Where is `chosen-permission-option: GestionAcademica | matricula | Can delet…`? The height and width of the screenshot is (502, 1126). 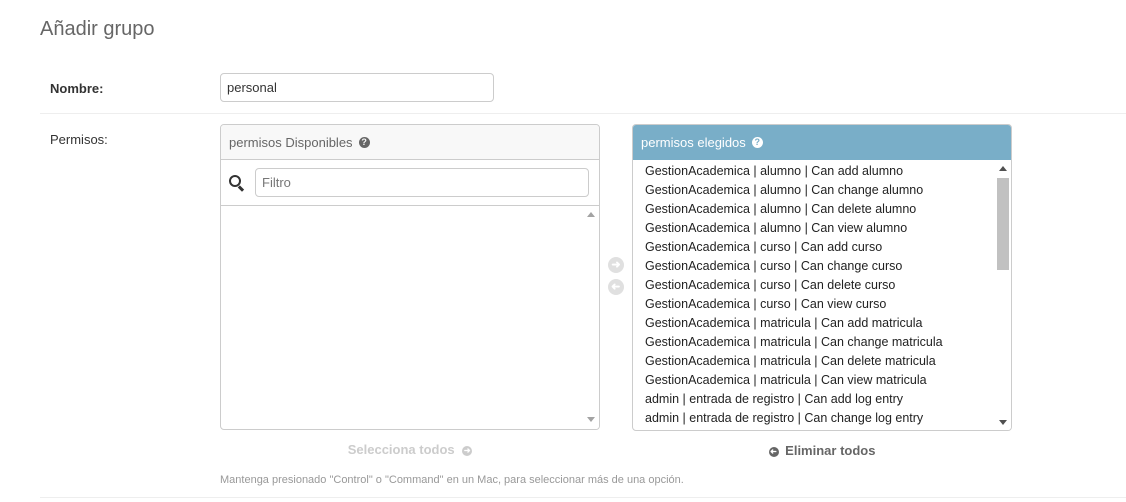 chosen-permission-option: GestionAcademica | matricula | Can delet… is located at coordinates (828, 361).